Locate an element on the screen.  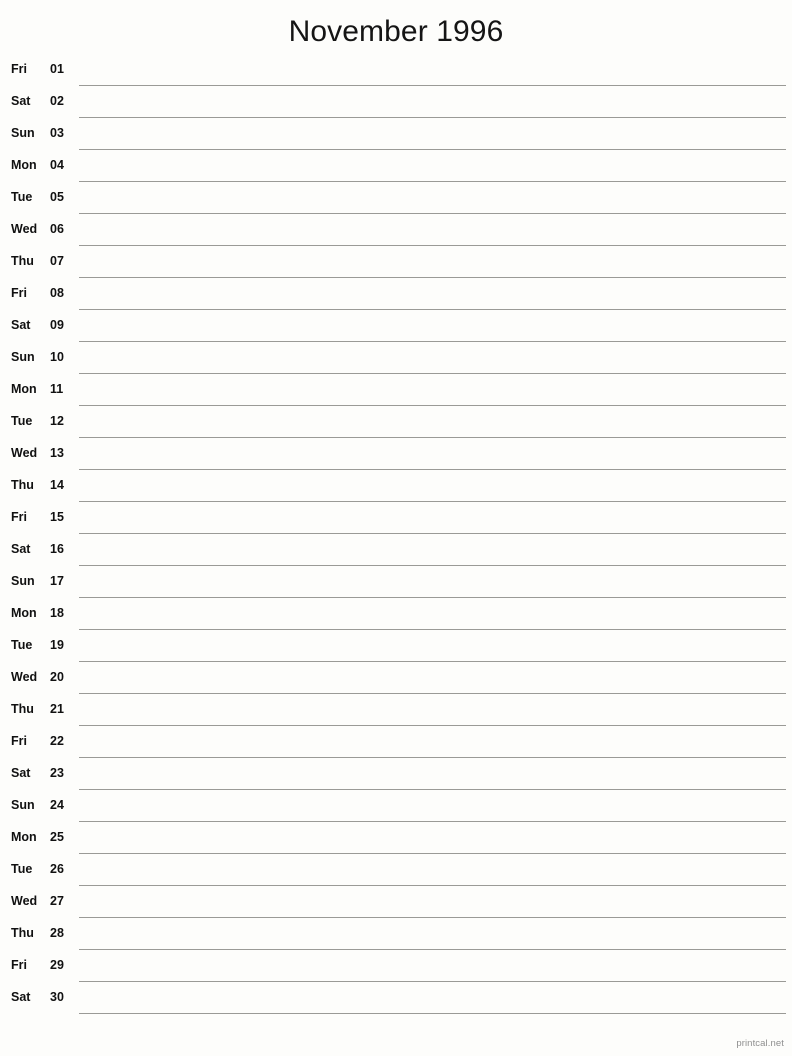
table-row: Sun 03 is located at coordinates (398, 137).